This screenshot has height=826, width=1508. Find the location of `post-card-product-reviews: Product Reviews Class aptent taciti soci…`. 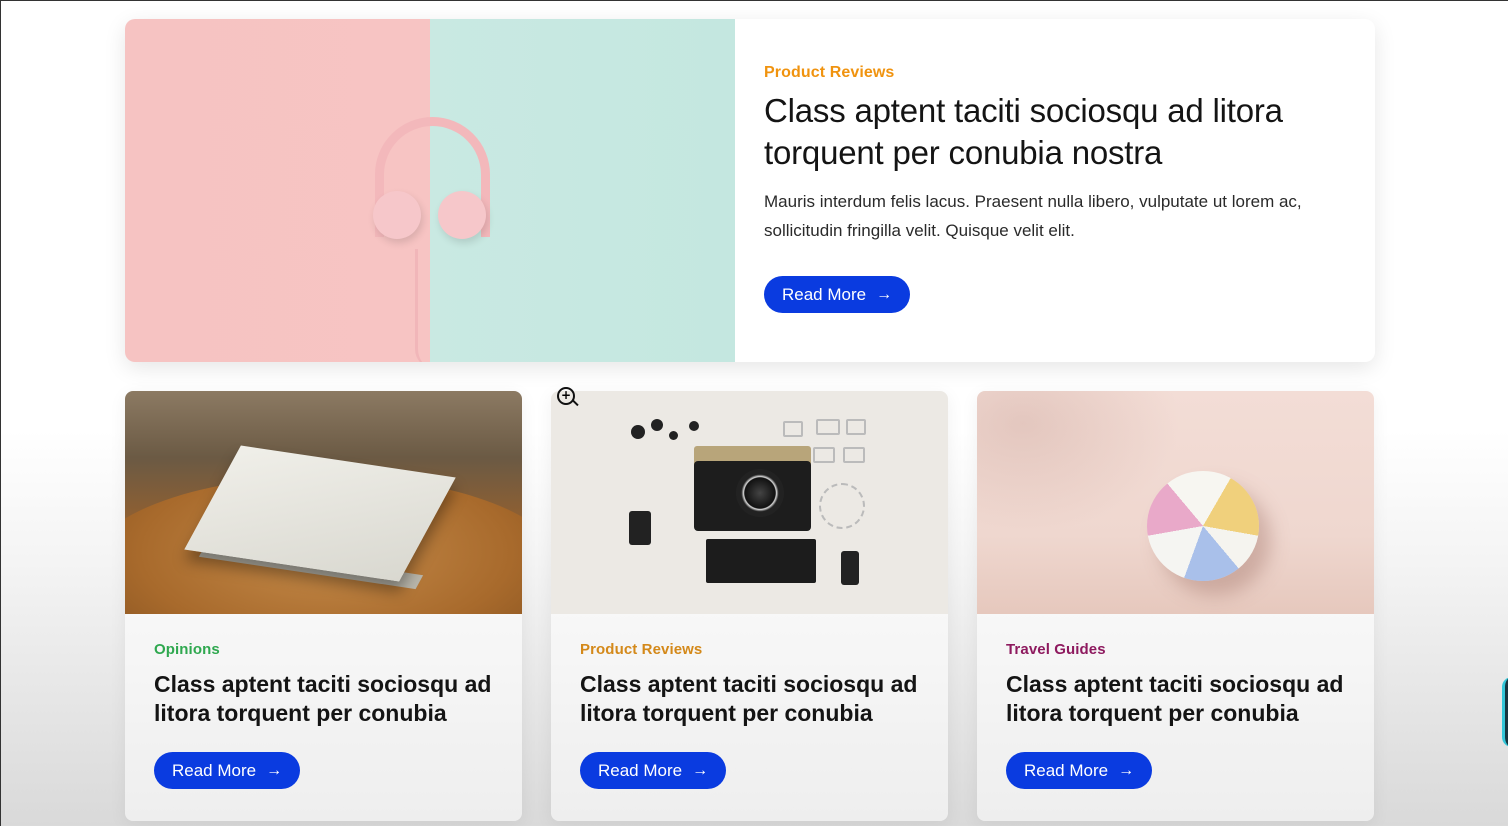

post-card-product-reviews: Product Reviews Class aptent taciti soci… is located at coordinates (749, 606).